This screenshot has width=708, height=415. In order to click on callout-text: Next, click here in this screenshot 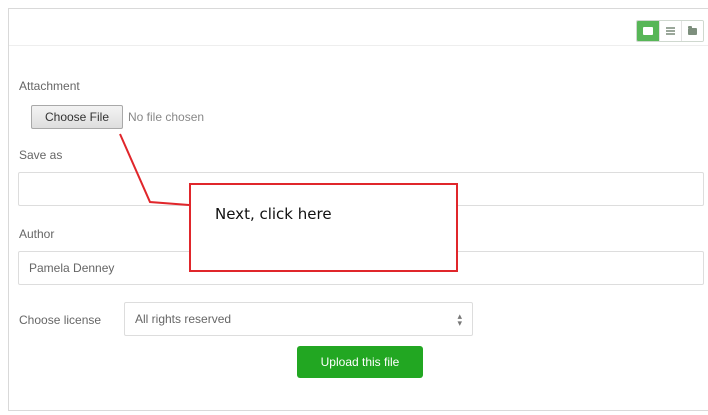, I will do `click(273, 214)`.